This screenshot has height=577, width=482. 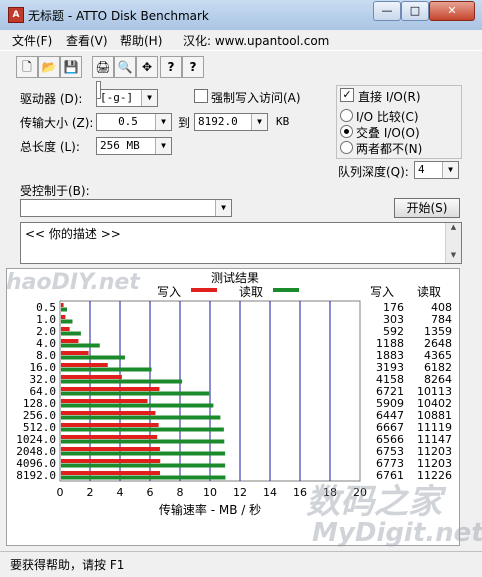 What do you see at coordinates (118, 16) in the screenshot?
I see `window-title: 无标题 - ATTO Disk Benchmark` at bounding box center [118, 16].